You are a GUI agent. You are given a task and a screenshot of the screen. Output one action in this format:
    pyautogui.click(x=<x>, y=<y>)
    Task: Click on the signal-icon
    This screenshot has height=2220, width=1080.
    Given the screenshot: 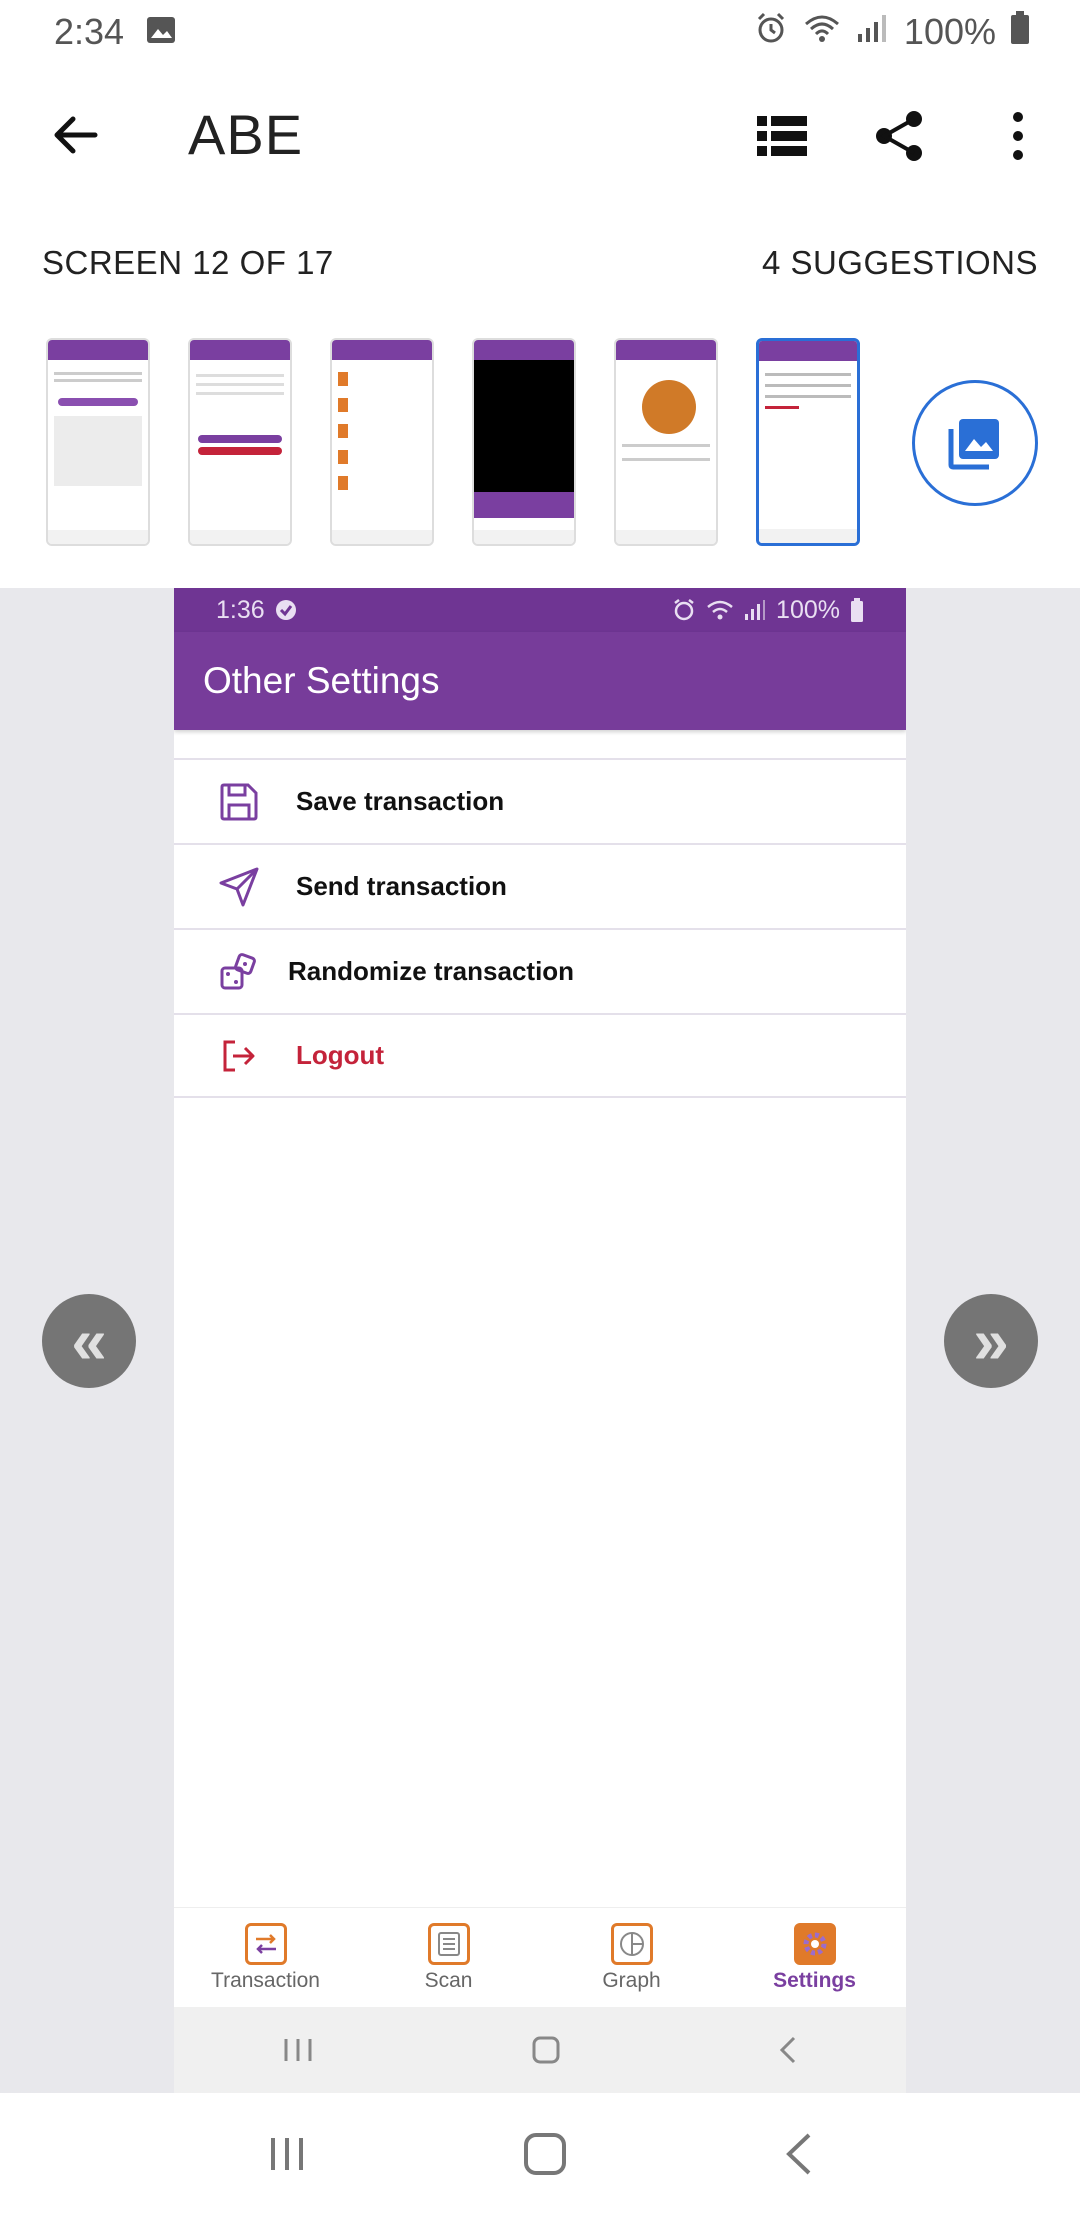 What is the action you would take?
    pyautogui.click(x=873, y=32)
    